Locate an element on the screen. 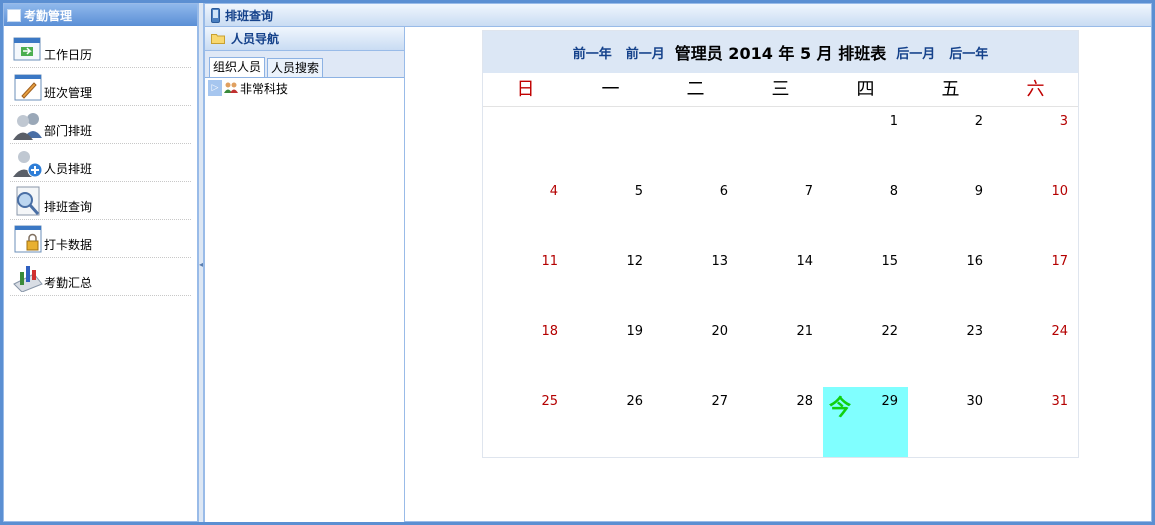 The image size is (1155, 525). pencil-doc-icon is located at coordinates (28, 87).